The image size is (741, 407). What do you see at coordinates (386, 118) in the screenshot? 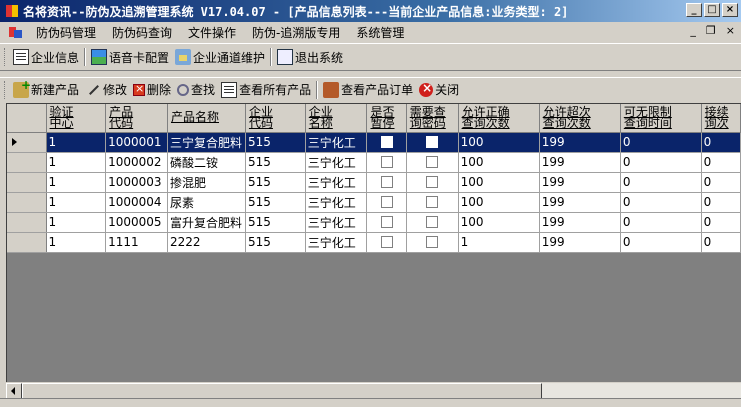
I see `col-header-paused: 是否 暂停` at bounding box center [386, 118].